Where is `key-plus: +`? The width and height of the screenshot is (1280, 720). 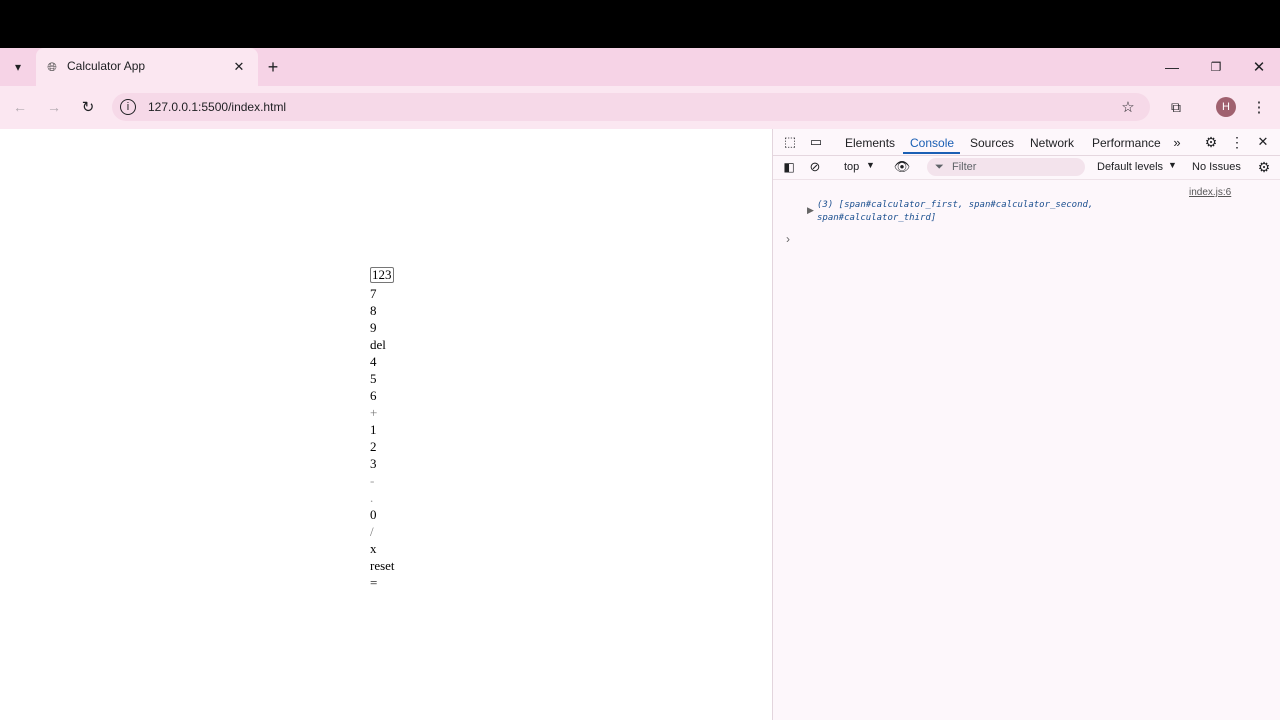 key-plus: + is located at coordinates (382, 412).